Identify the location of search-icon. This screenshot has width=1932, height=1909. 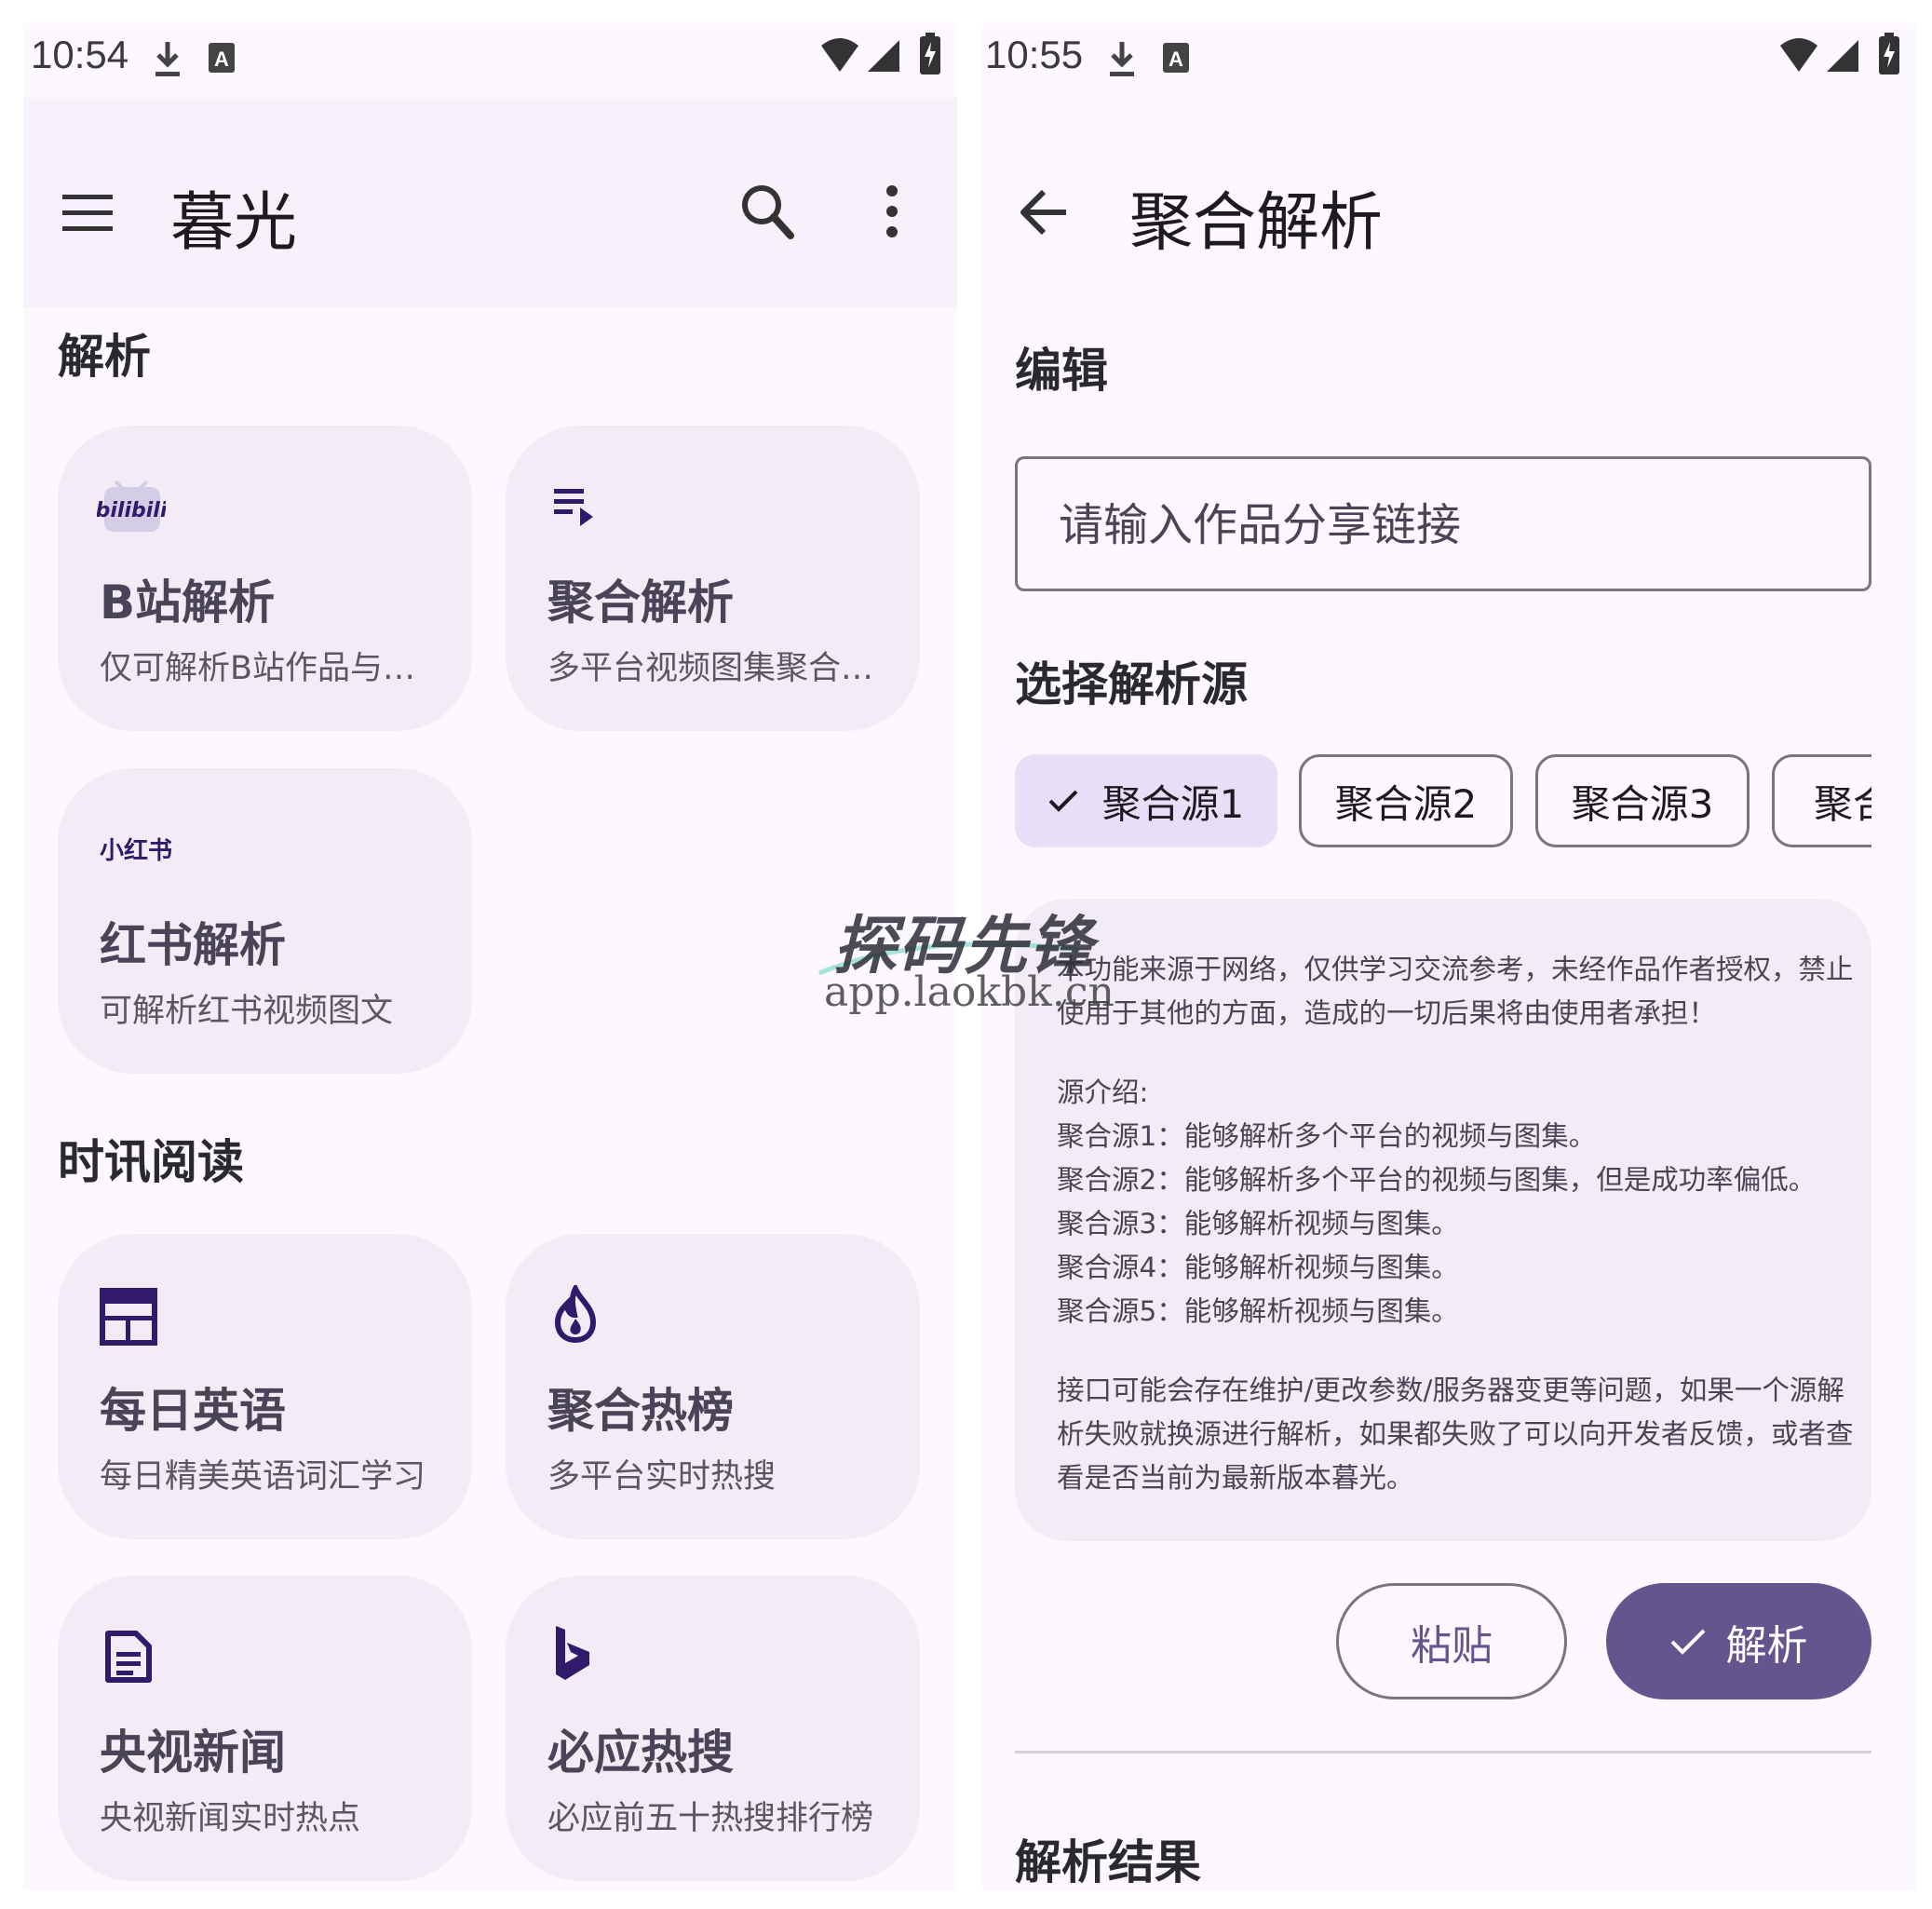
(767, 212).